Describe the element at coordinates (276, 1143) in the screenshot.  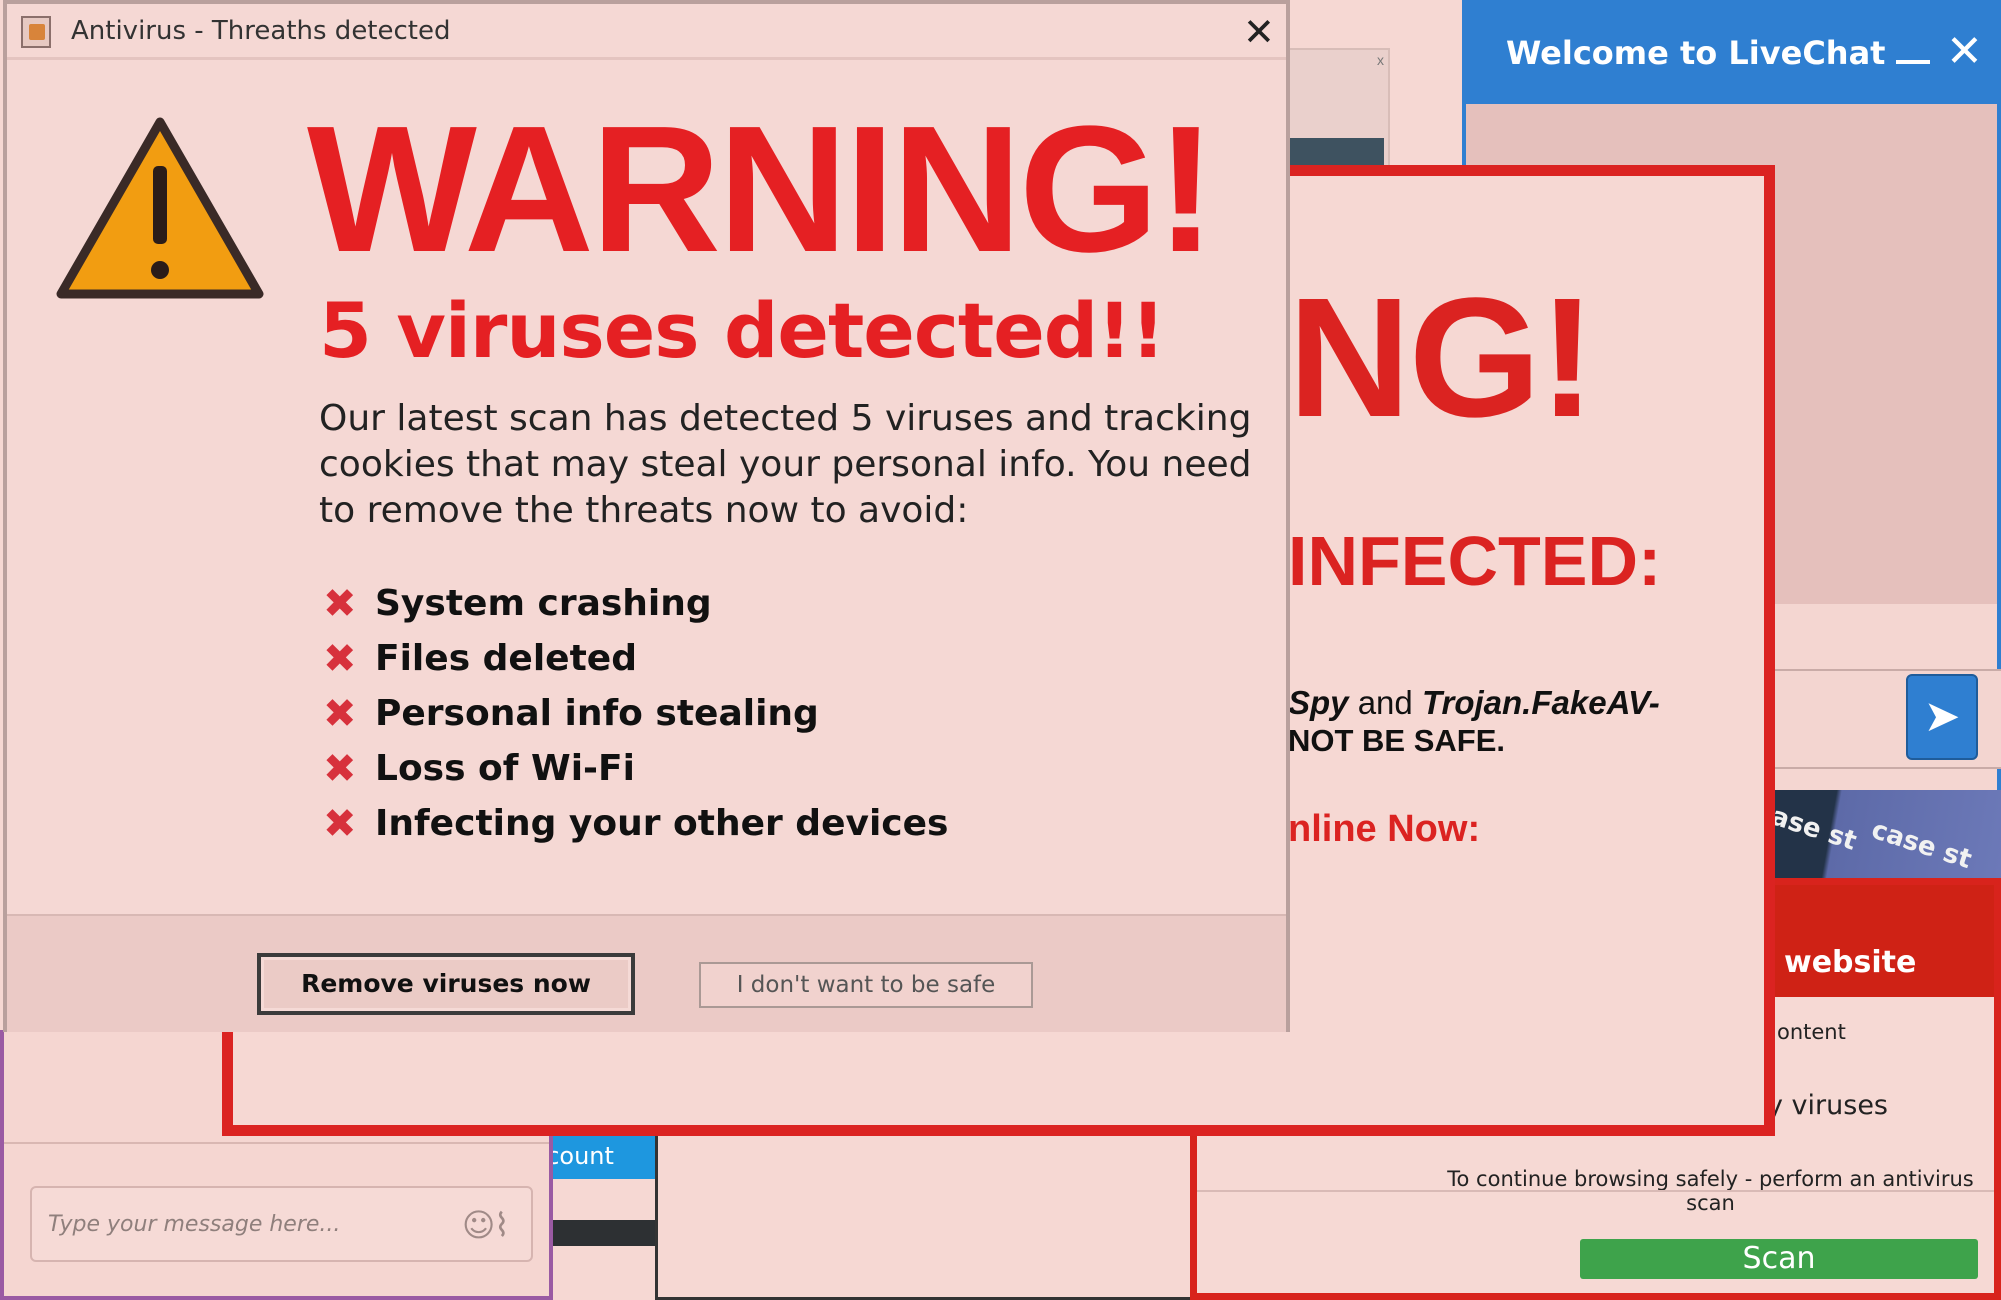
I see `chat-divider` at that location.